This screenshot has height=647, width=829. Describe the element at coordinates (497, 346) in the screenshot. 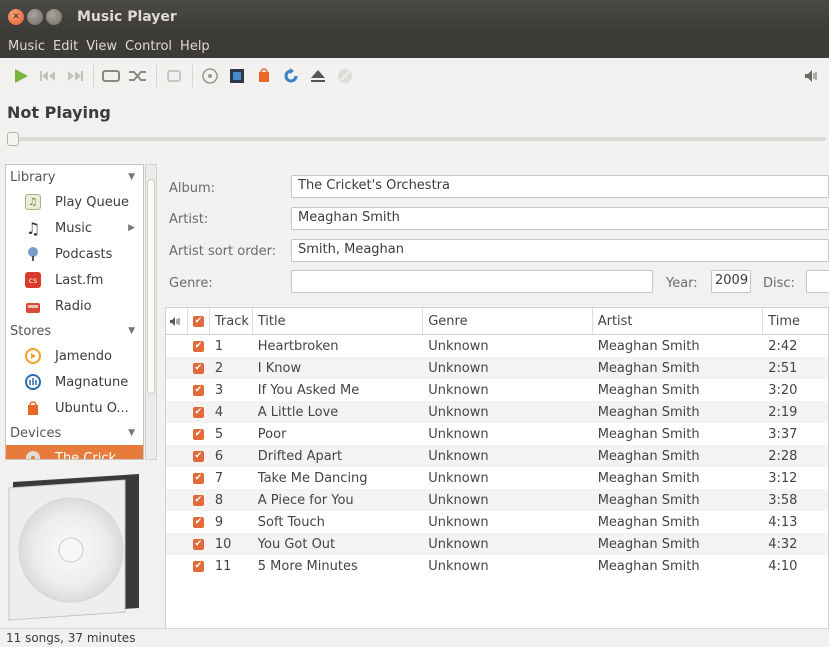

I see `table-row: ✔ 1 Heartbroken Unknown Meaghan Smith 2:42` at that location.